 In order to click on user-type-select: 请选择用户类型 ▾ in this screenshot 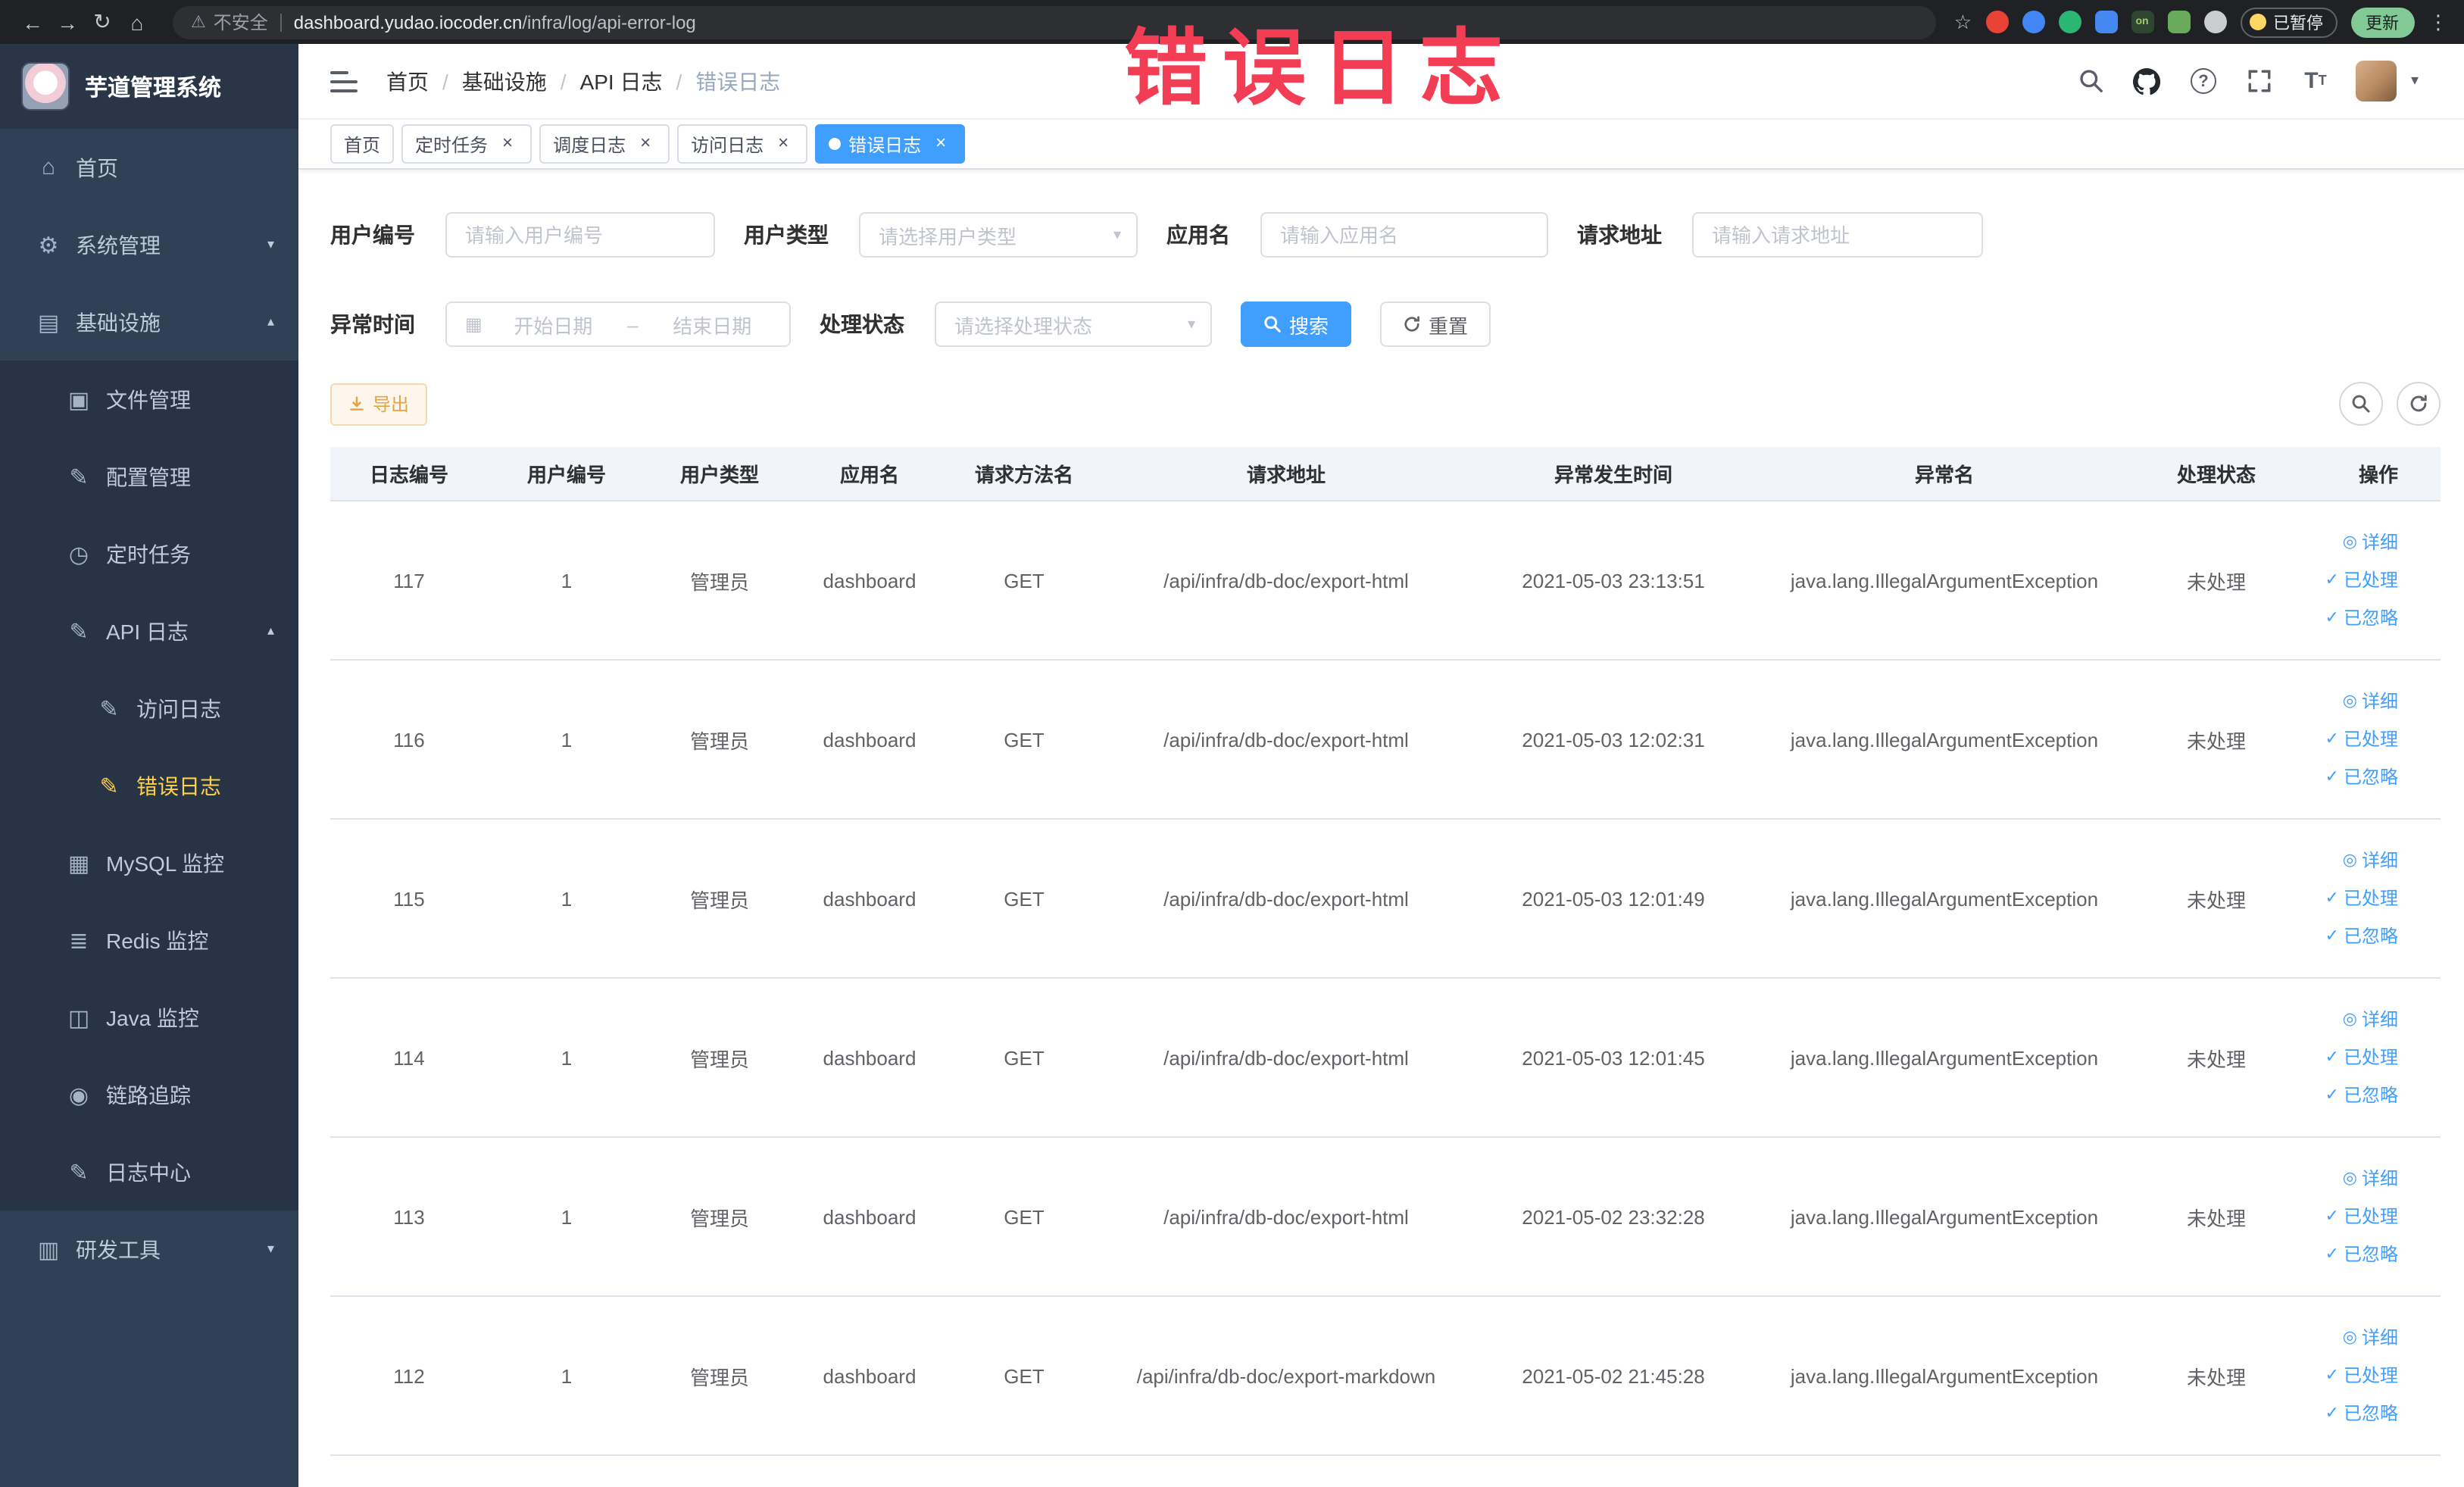, I will do `click(998, 235)`.